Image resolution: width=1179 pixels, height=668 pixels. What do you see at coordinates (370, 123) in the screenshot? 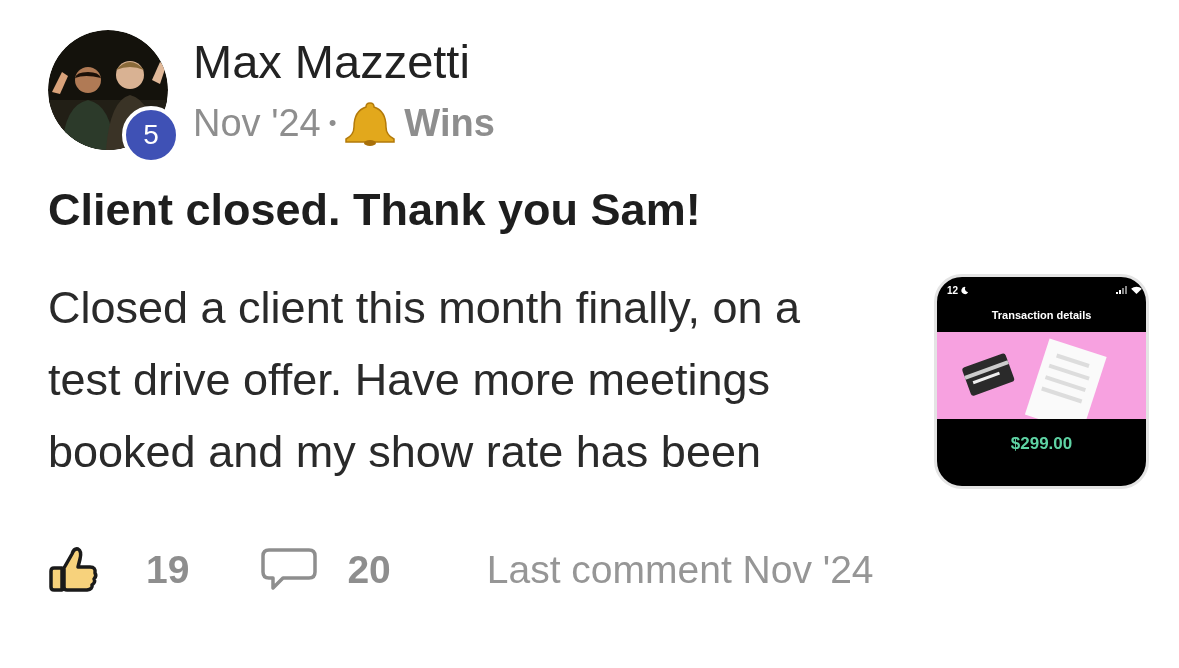
I see `bell-icon` at bounding box center [370, 123].